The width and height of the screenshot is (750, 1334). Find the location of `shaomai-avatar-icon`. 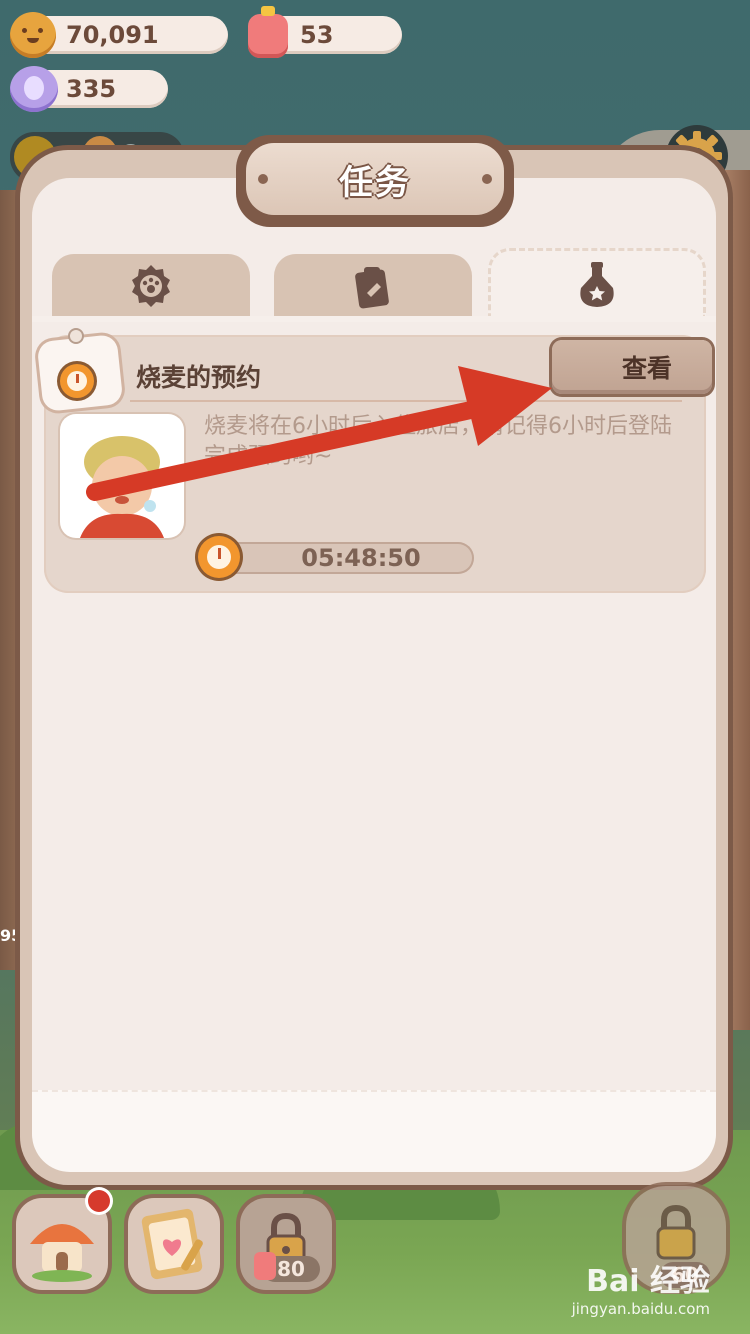

shaomai-avatar-icon is located at coordinates (122, 487).